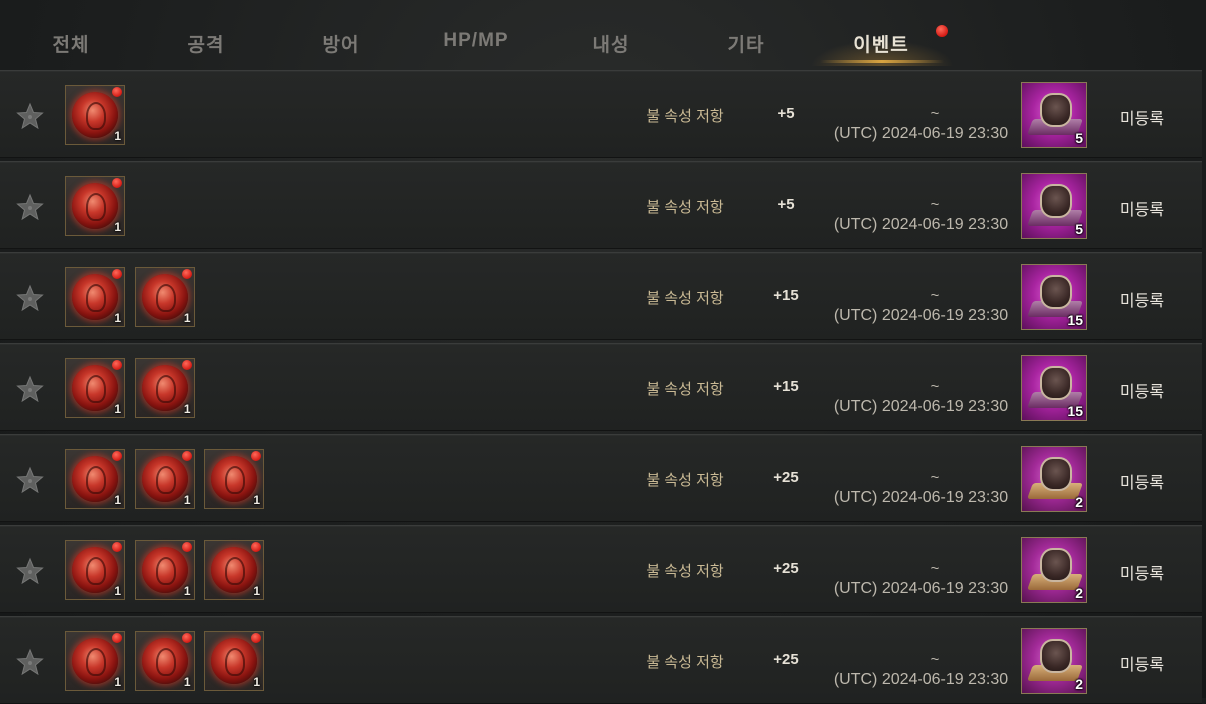 The height and width of the screenshot is (704, 1206). Describe the element at coordinates (786, 568) in the screenshot. I see `stat-value: +25` at that location.